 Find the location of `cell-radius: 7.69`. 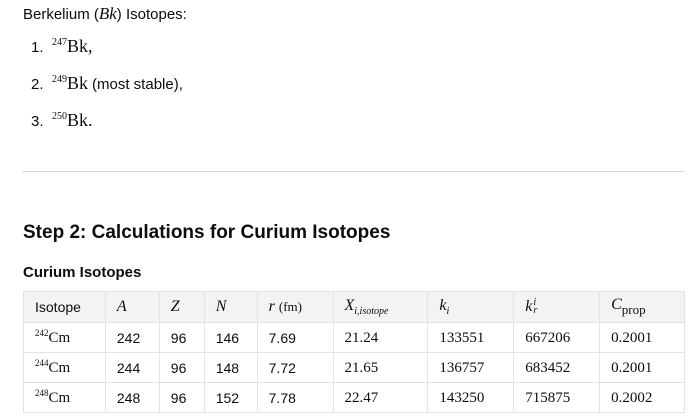

cell-radius: 7.69 is located at coordinates (295, 337).